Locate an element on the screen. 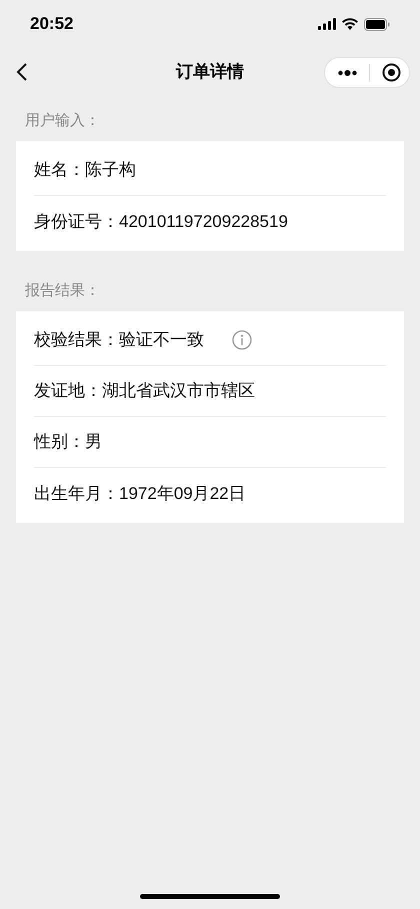 This screenshot has height=909, width=420. field-value: 男 is located at coordinates (93, 442).